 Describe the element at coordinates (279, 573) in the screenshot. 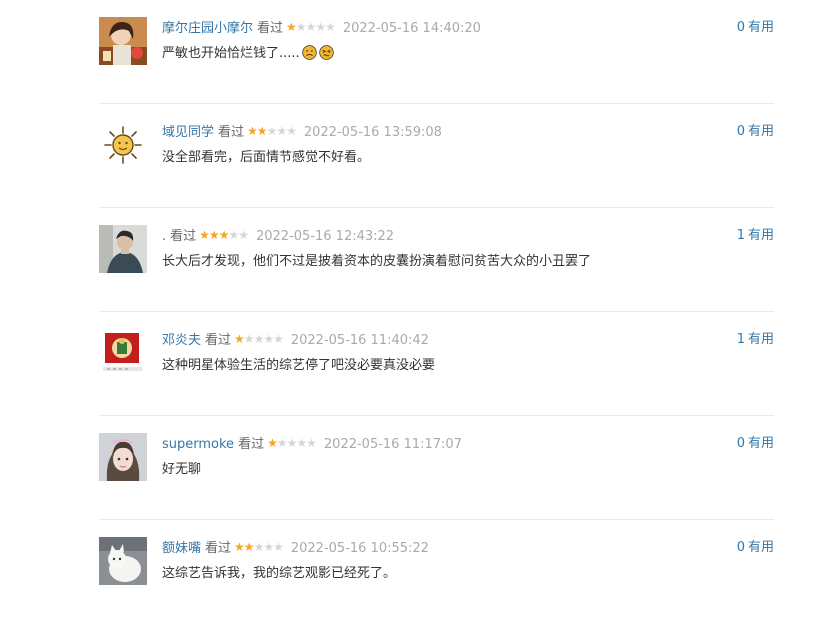

I see `comment-text-body: 这综艺告诉我，我的综艺观影已经死了。` at that location.